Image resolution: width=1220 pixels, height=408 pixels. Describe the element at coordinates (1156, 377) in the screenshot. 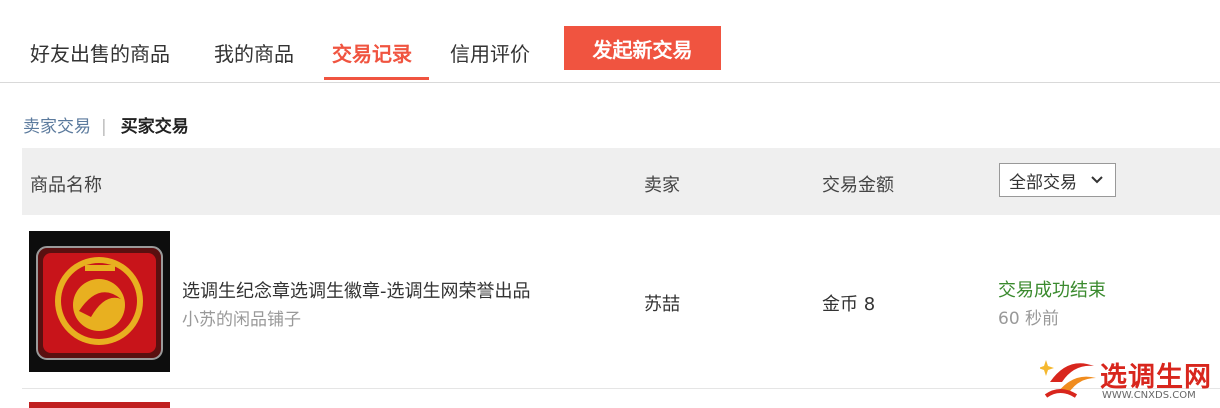

I see `watermark-site-name: 选调生网` at that location.